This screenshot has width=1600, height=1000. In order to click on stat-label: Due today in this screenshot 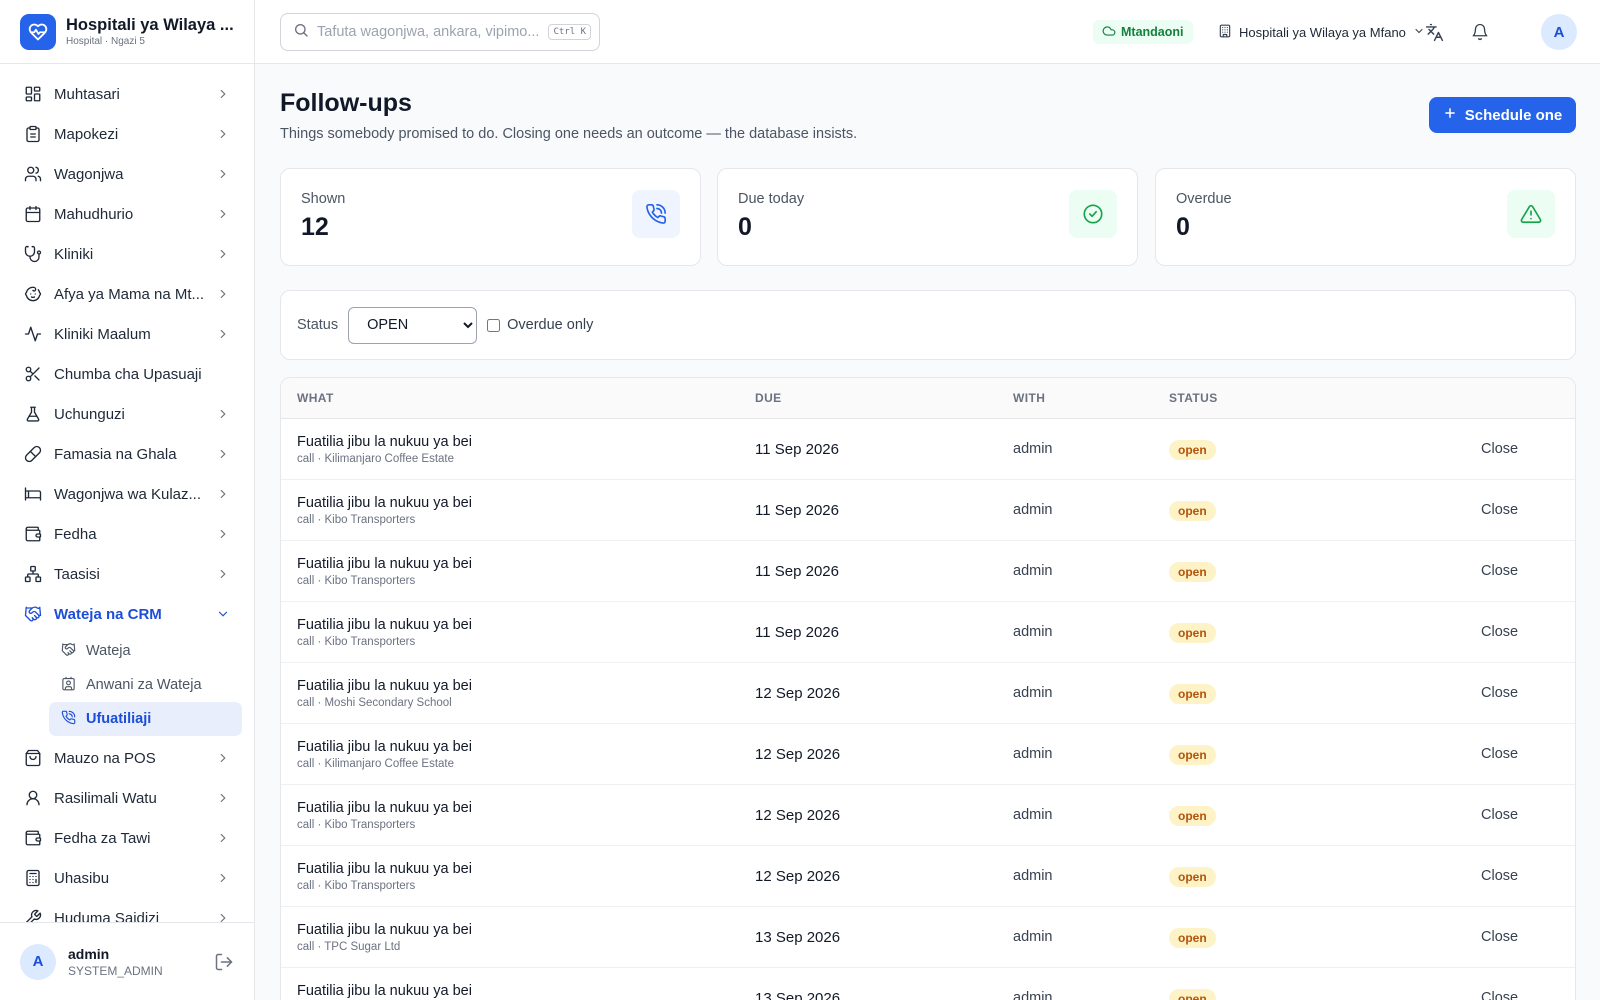, I will do `click(771, 199)`.